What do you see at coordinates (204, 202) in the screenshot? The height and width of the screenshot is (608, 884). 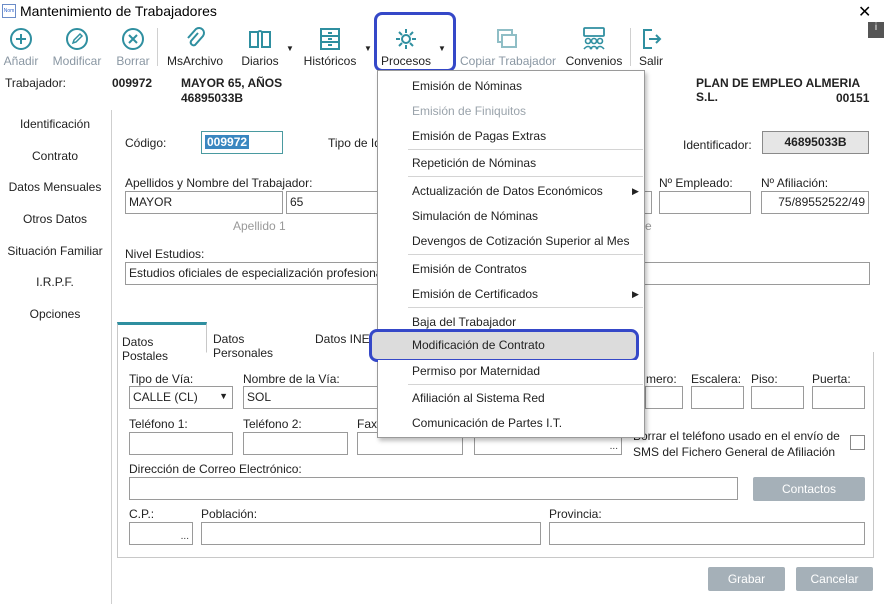 I see `apellido1-input: MAYOR` at bounding box center [204, 202].